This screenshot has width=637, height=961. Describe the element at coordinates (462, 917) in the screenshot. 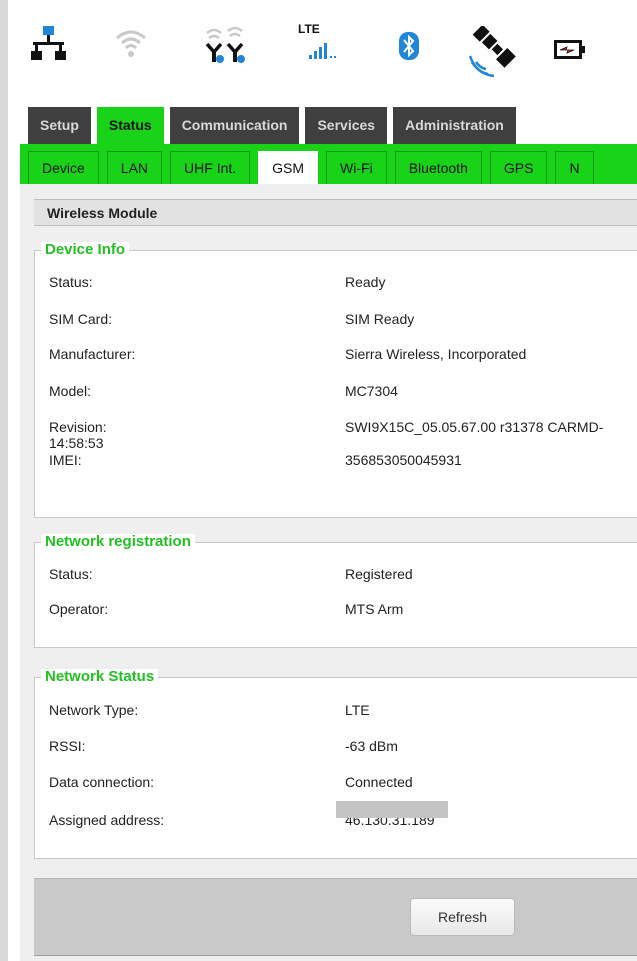

I see `refresh-button: Refresh` at that location.